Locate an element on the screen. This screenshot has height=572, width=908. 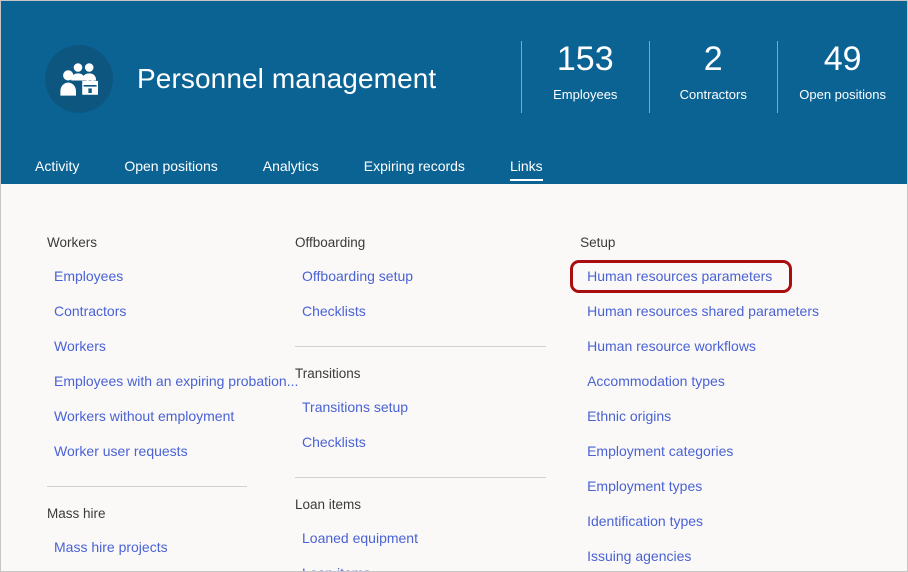
link-human-resources-parameters: Human resources parameters is located at coordinates (676, 276).